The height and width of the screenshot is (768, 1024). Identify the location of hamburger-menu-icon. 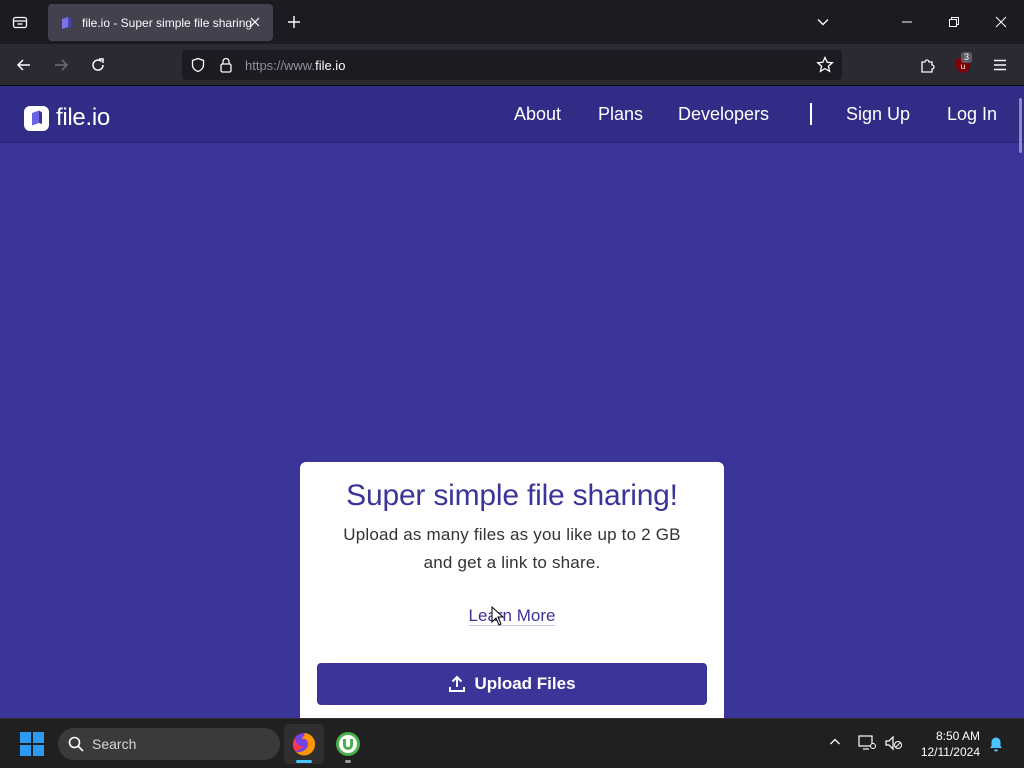
(1000, 65).